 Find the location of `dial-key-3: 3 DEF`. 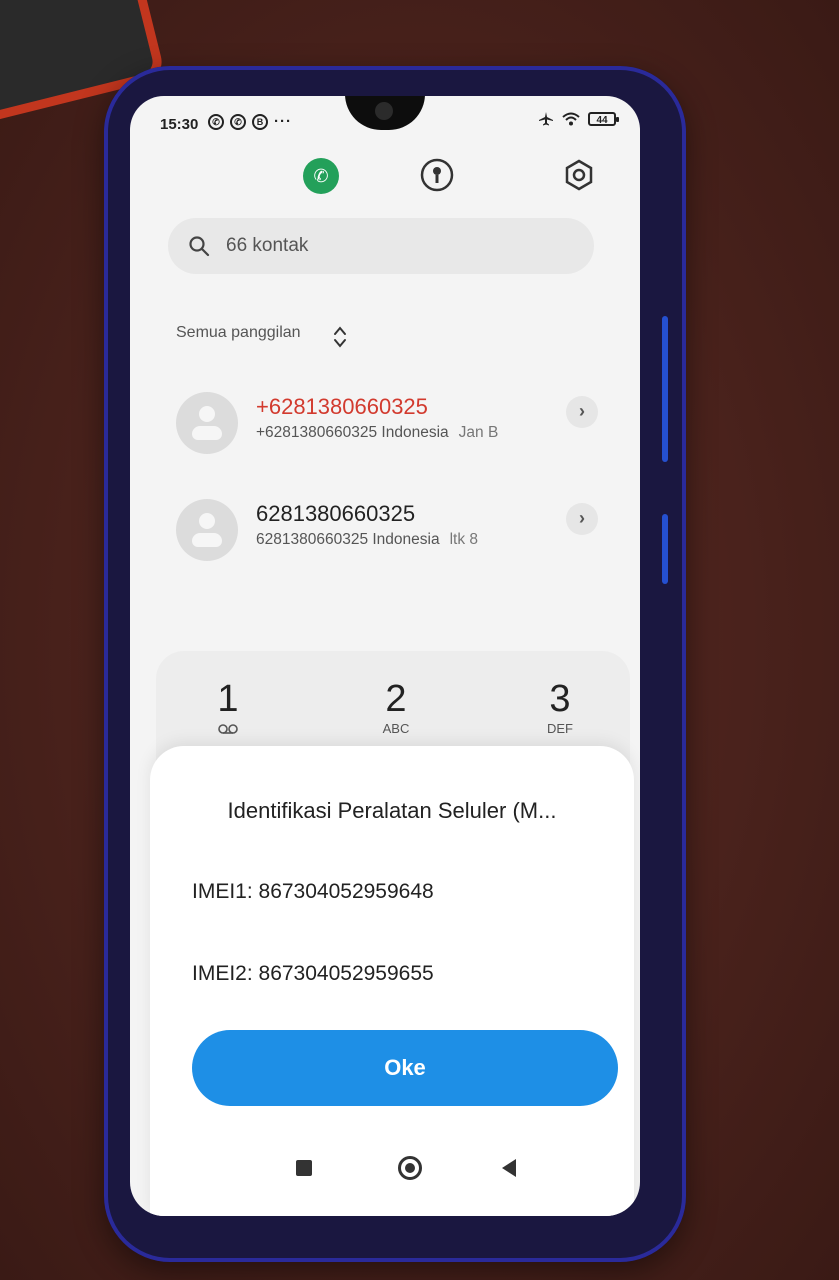

dial-key-3: 3 DEF is located at coordinates (560, 707).